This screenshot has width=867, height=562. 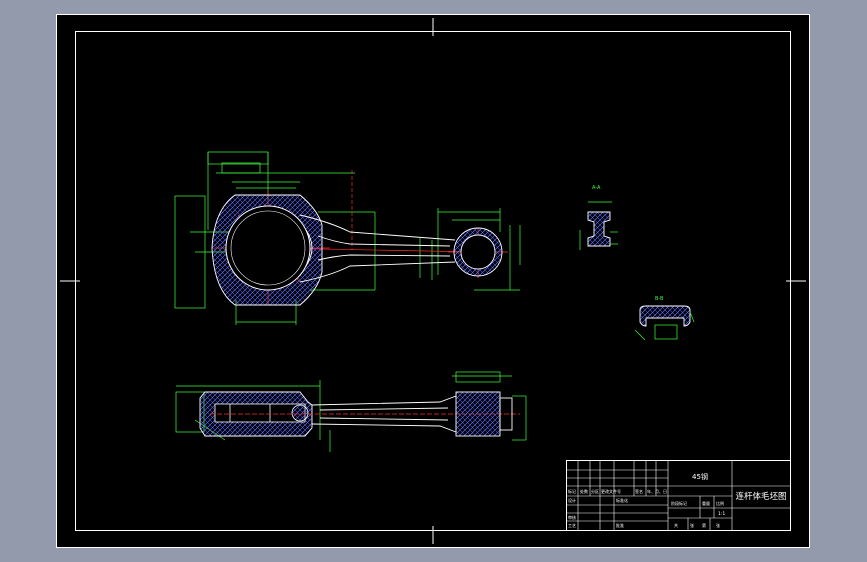 I want to click on big-end-bore, so click(x=268, y=248).